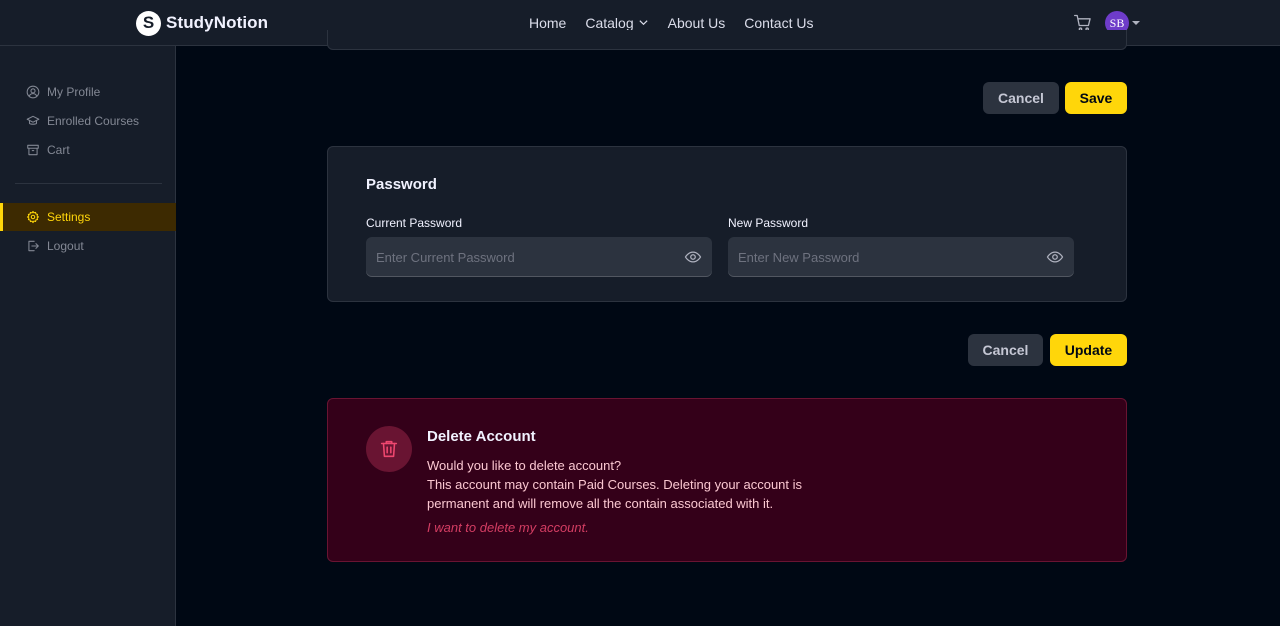  What do you see at coordinates (33, 121) in the screenshot?
I see `graduation-cap-icon` at bounding box center [33, 121].